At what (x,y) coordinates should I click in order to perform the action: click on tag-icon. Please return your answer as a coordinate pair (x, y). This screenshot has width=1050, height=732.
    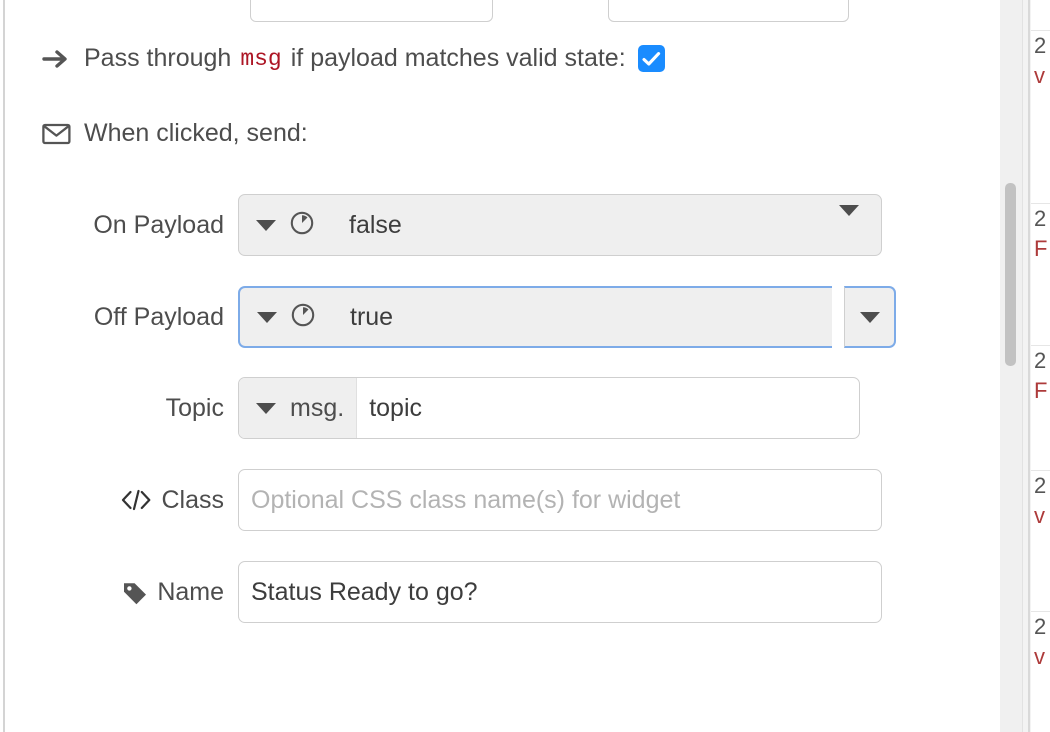
    Looking at the image, I should click on (135, 592).